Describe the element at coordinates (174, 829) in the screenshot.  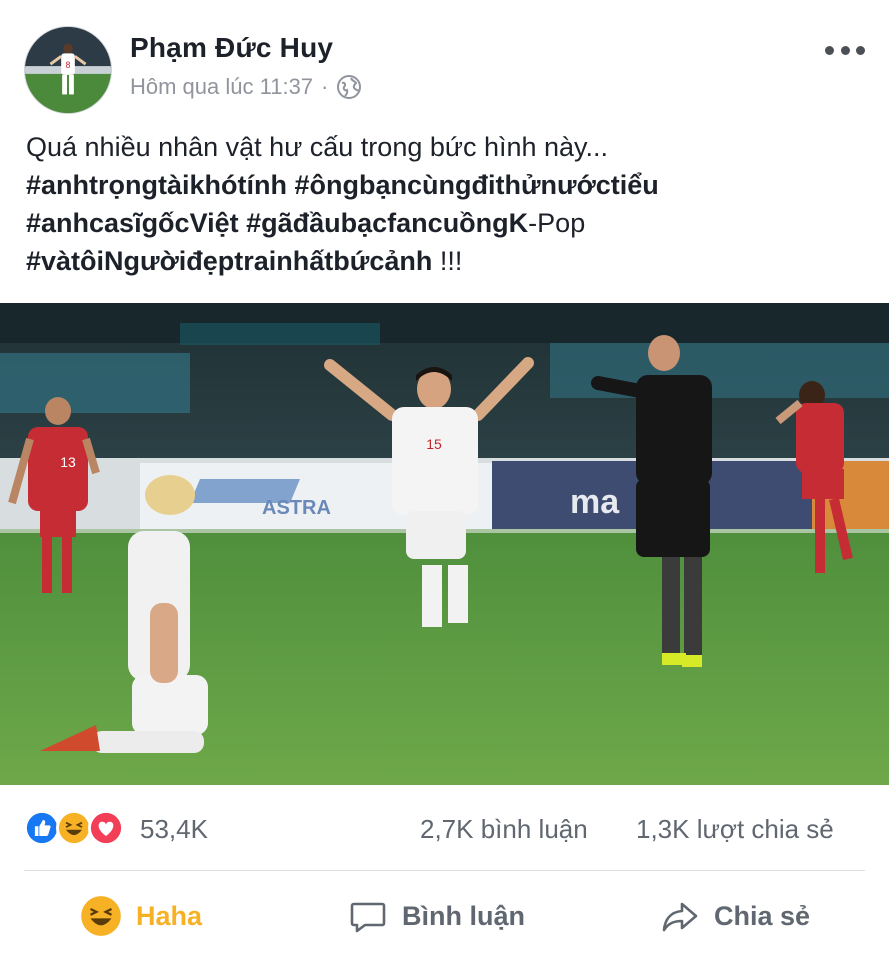
I see `reactions-count: 53,4K` at that location.